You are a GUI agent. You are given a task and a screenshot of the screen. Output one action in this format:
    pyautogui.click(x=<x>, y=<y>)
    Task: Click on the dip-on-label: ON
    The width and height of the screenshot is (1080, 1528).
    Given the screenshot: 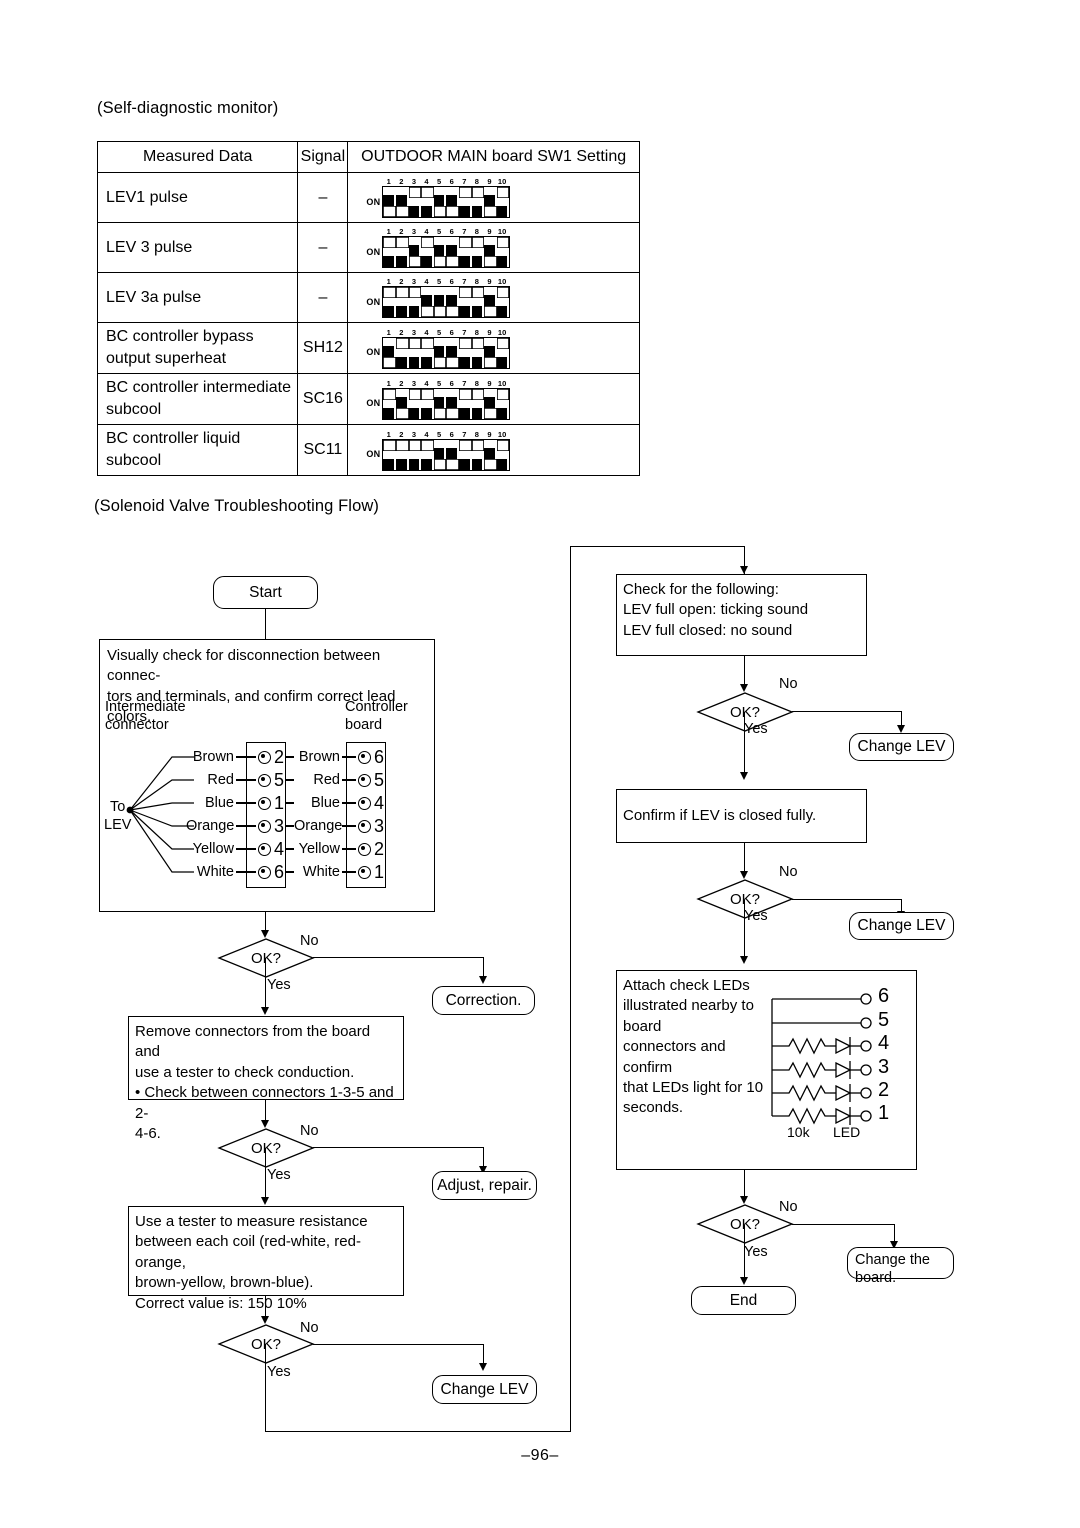 What is the action you would take?
    pyautogui.click(x=373, y=301)
    